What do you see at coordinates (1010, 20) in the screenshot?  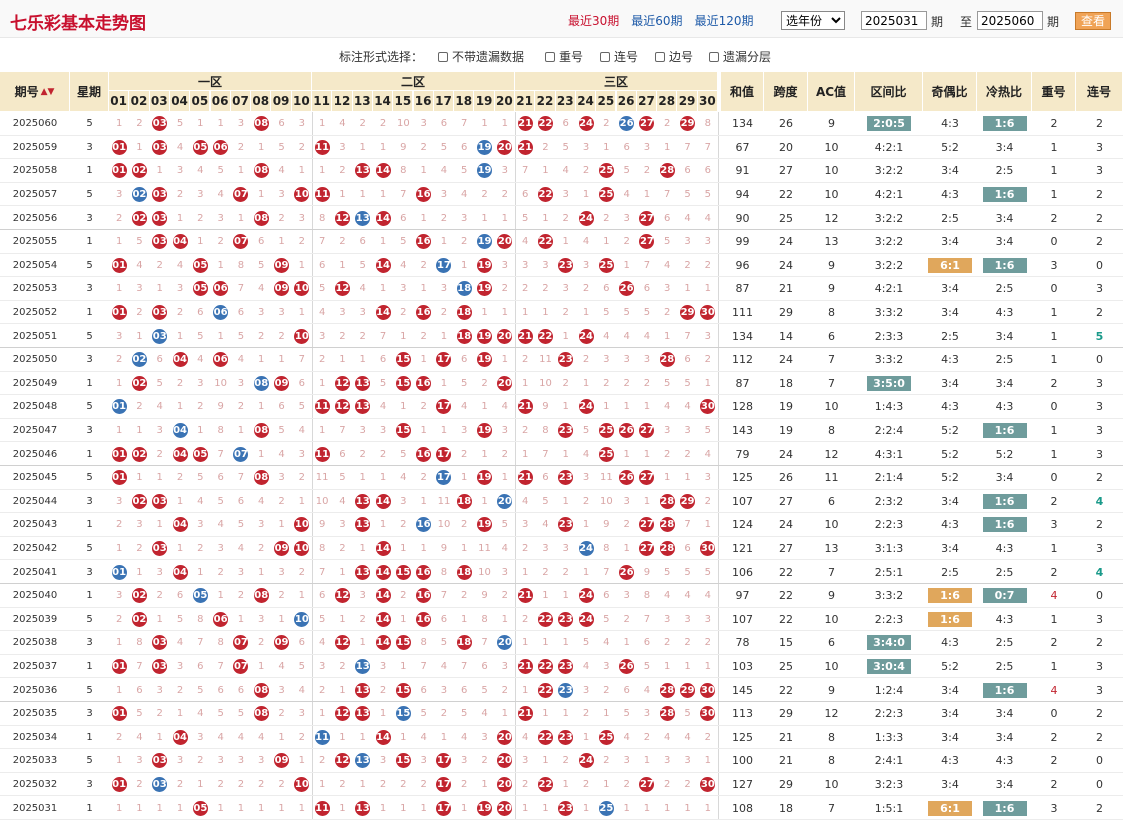 I see `period-to-input` at bounding box center [1010, 20].